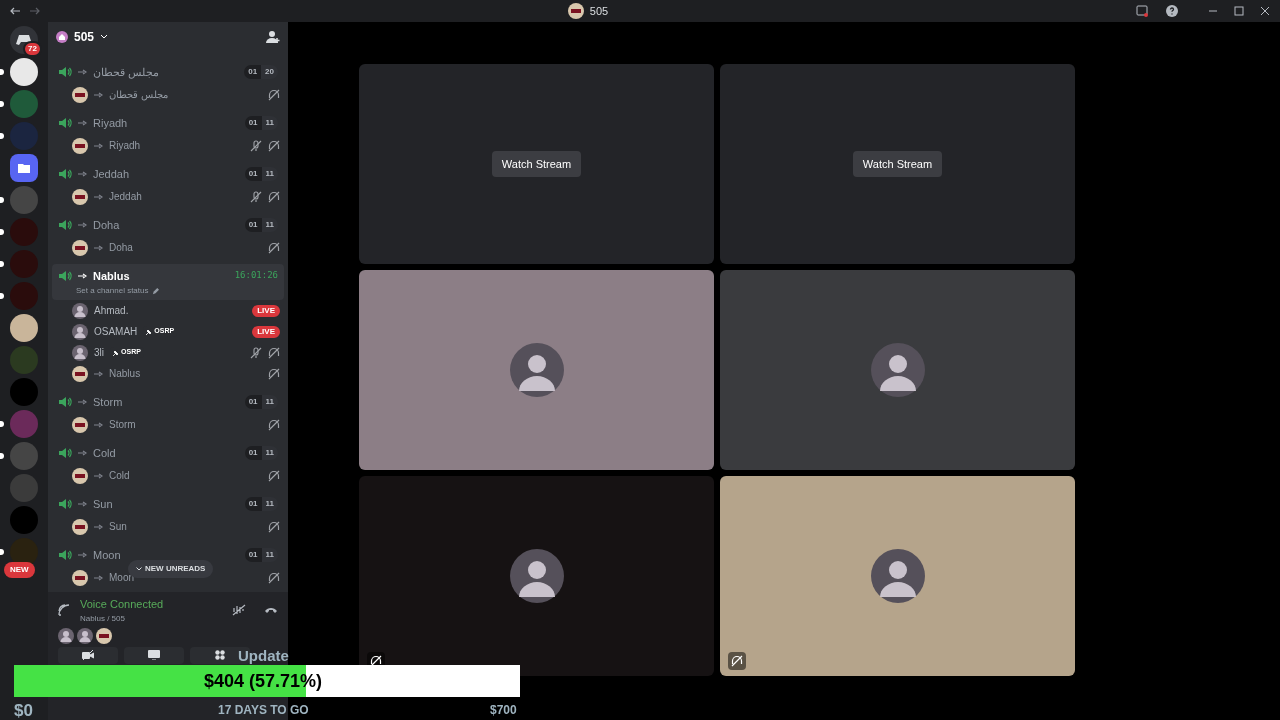  What do you see at coordinates (269, 72) in the screenshot?
I see `user-limit: 20` at bounding box center [269, 72].